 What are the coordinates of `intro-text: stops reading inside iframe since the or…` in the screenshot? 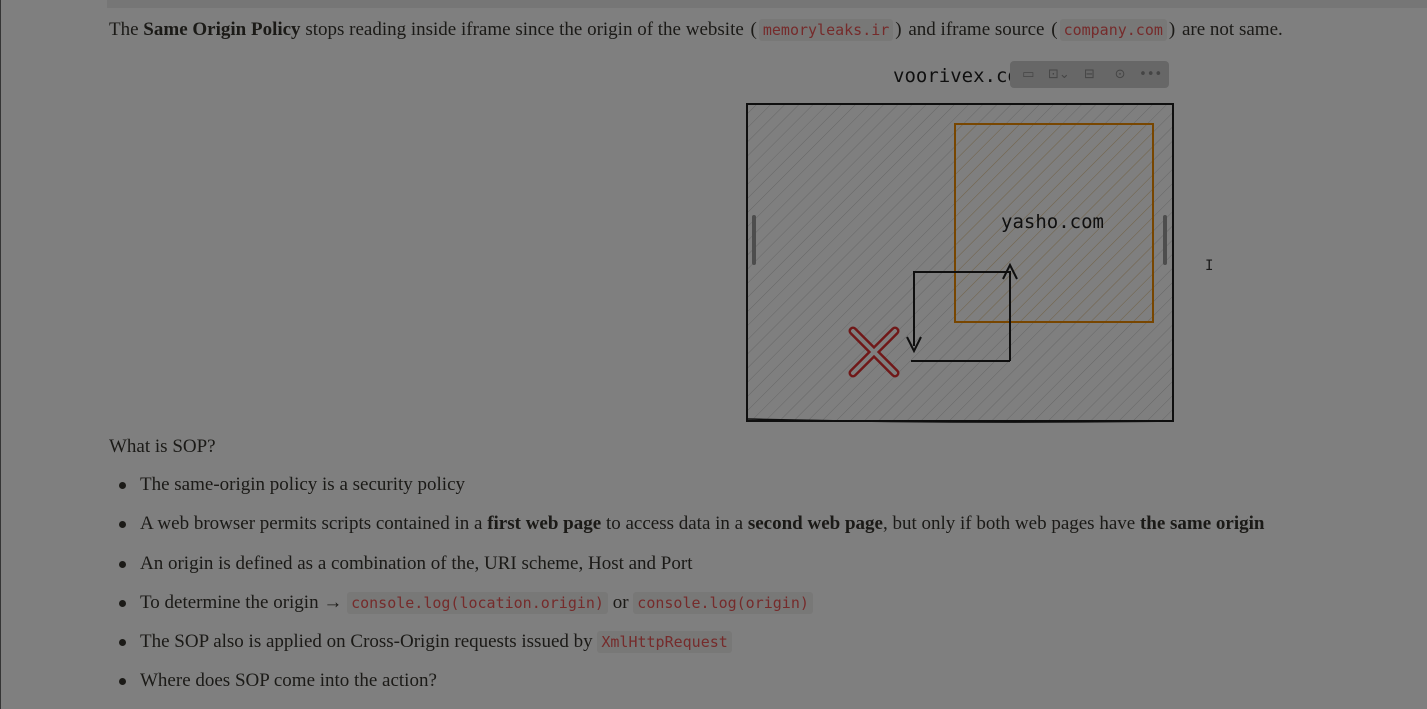 It's located at (524, 29).